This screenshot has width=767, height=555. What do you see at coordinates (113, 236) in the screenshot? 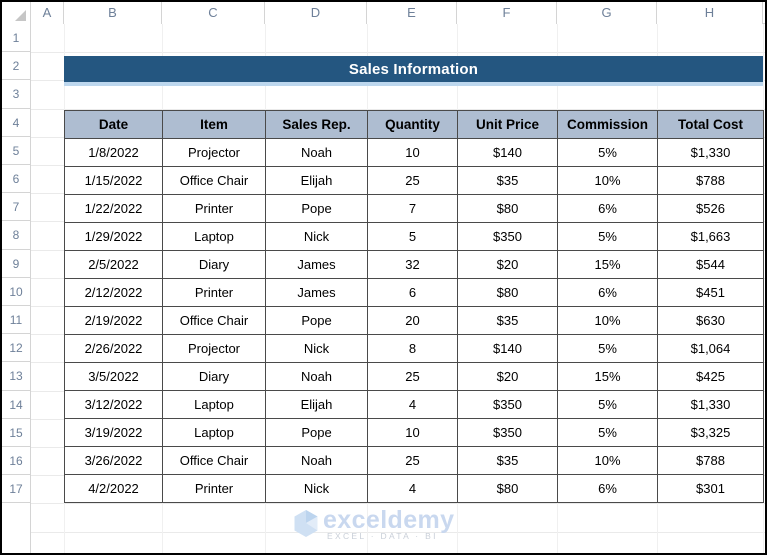
I see `table-cell-date: 1/29/2022` at bounding box center [113, 236].